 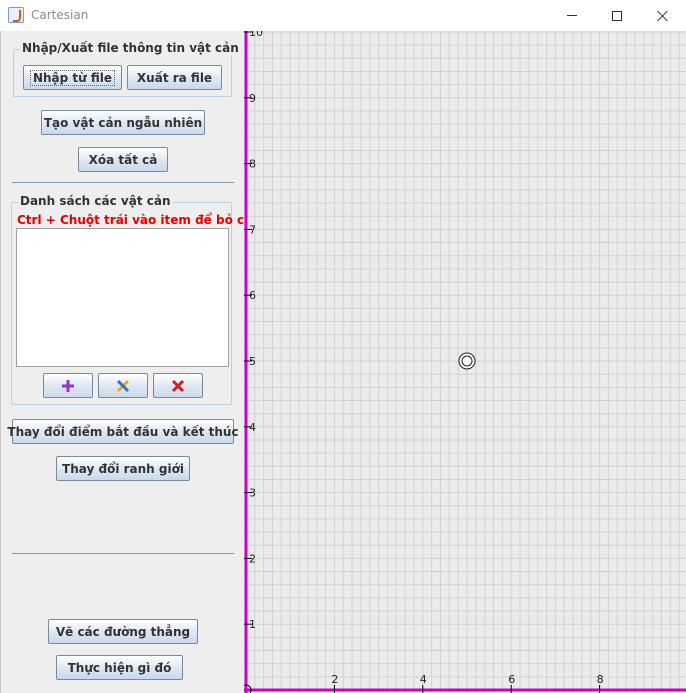 I want to click on minimize-icon, so click(x=572, y=15).